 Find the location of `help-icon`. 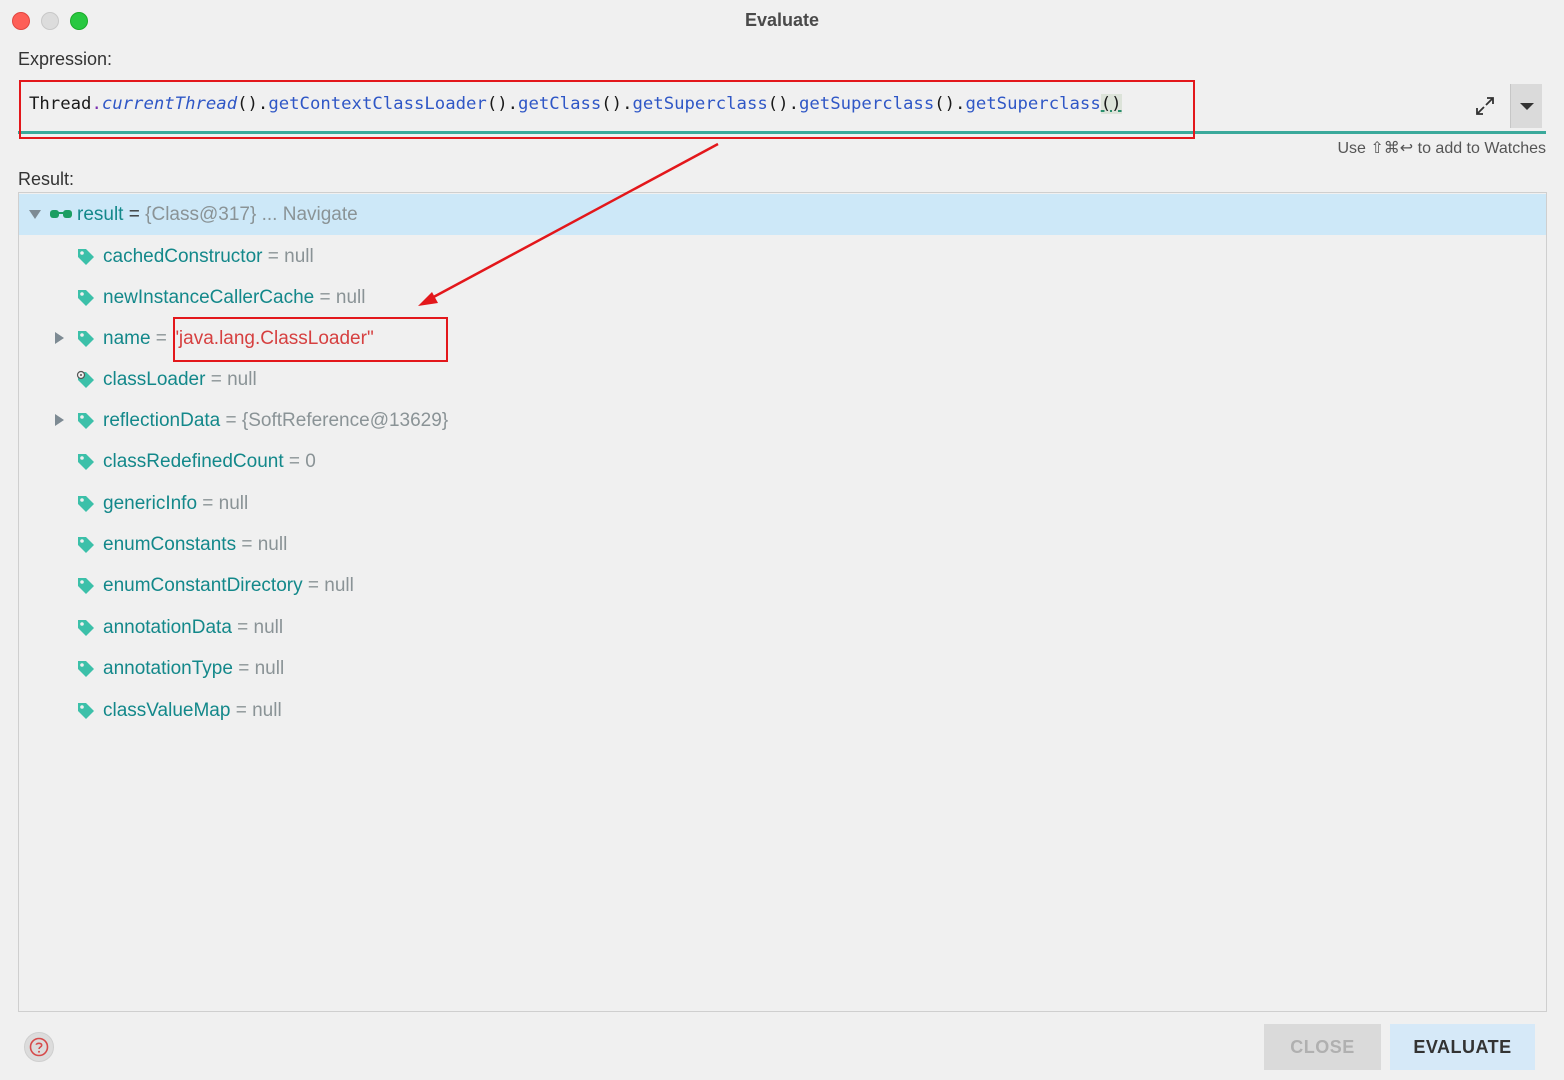

help-icon is located at coordinates (39, 1047).